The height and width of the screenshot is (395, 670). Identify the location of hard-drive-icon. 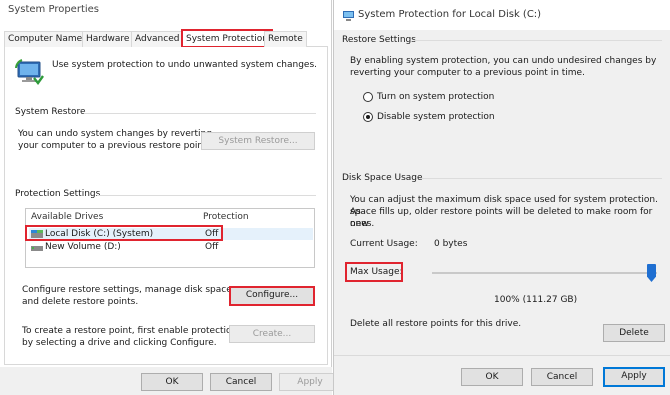
(37, 247).